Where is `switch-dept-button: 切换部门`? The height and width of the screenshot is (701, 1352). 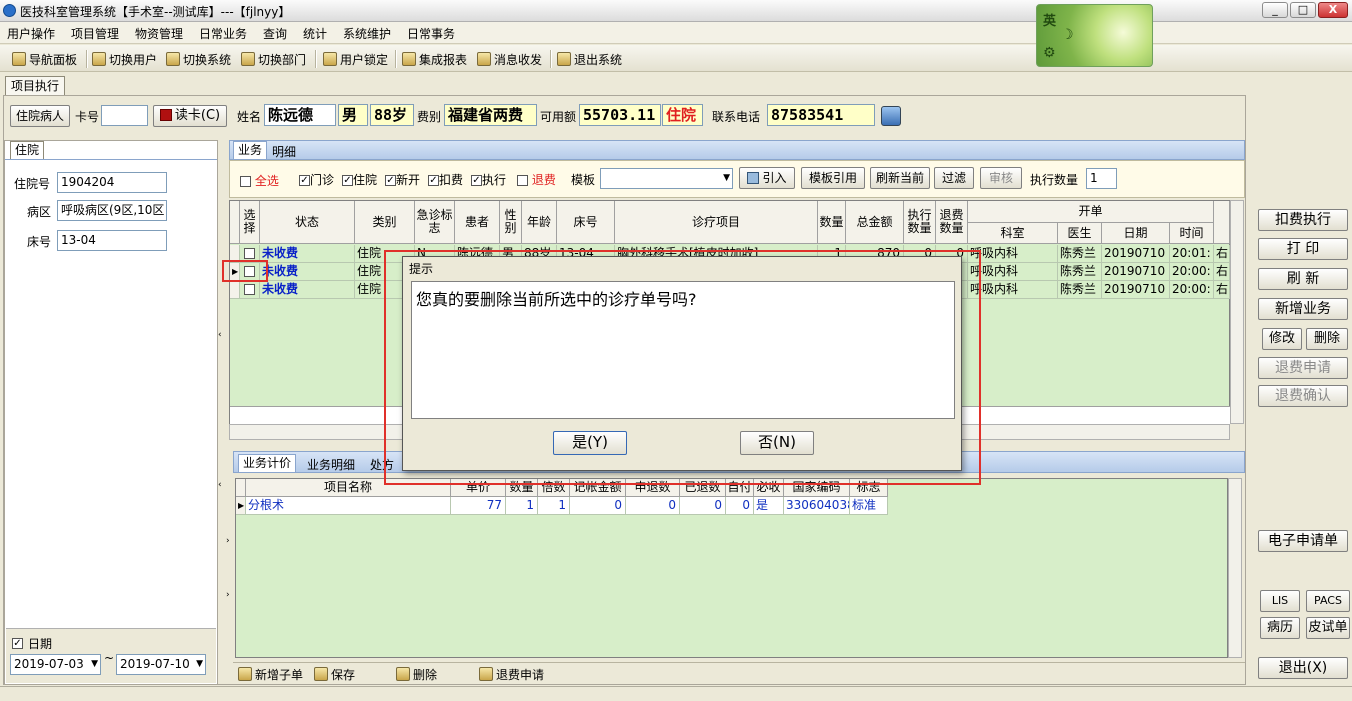 switch-dept-button: 切换部门 is located at coordinates (273, 59).